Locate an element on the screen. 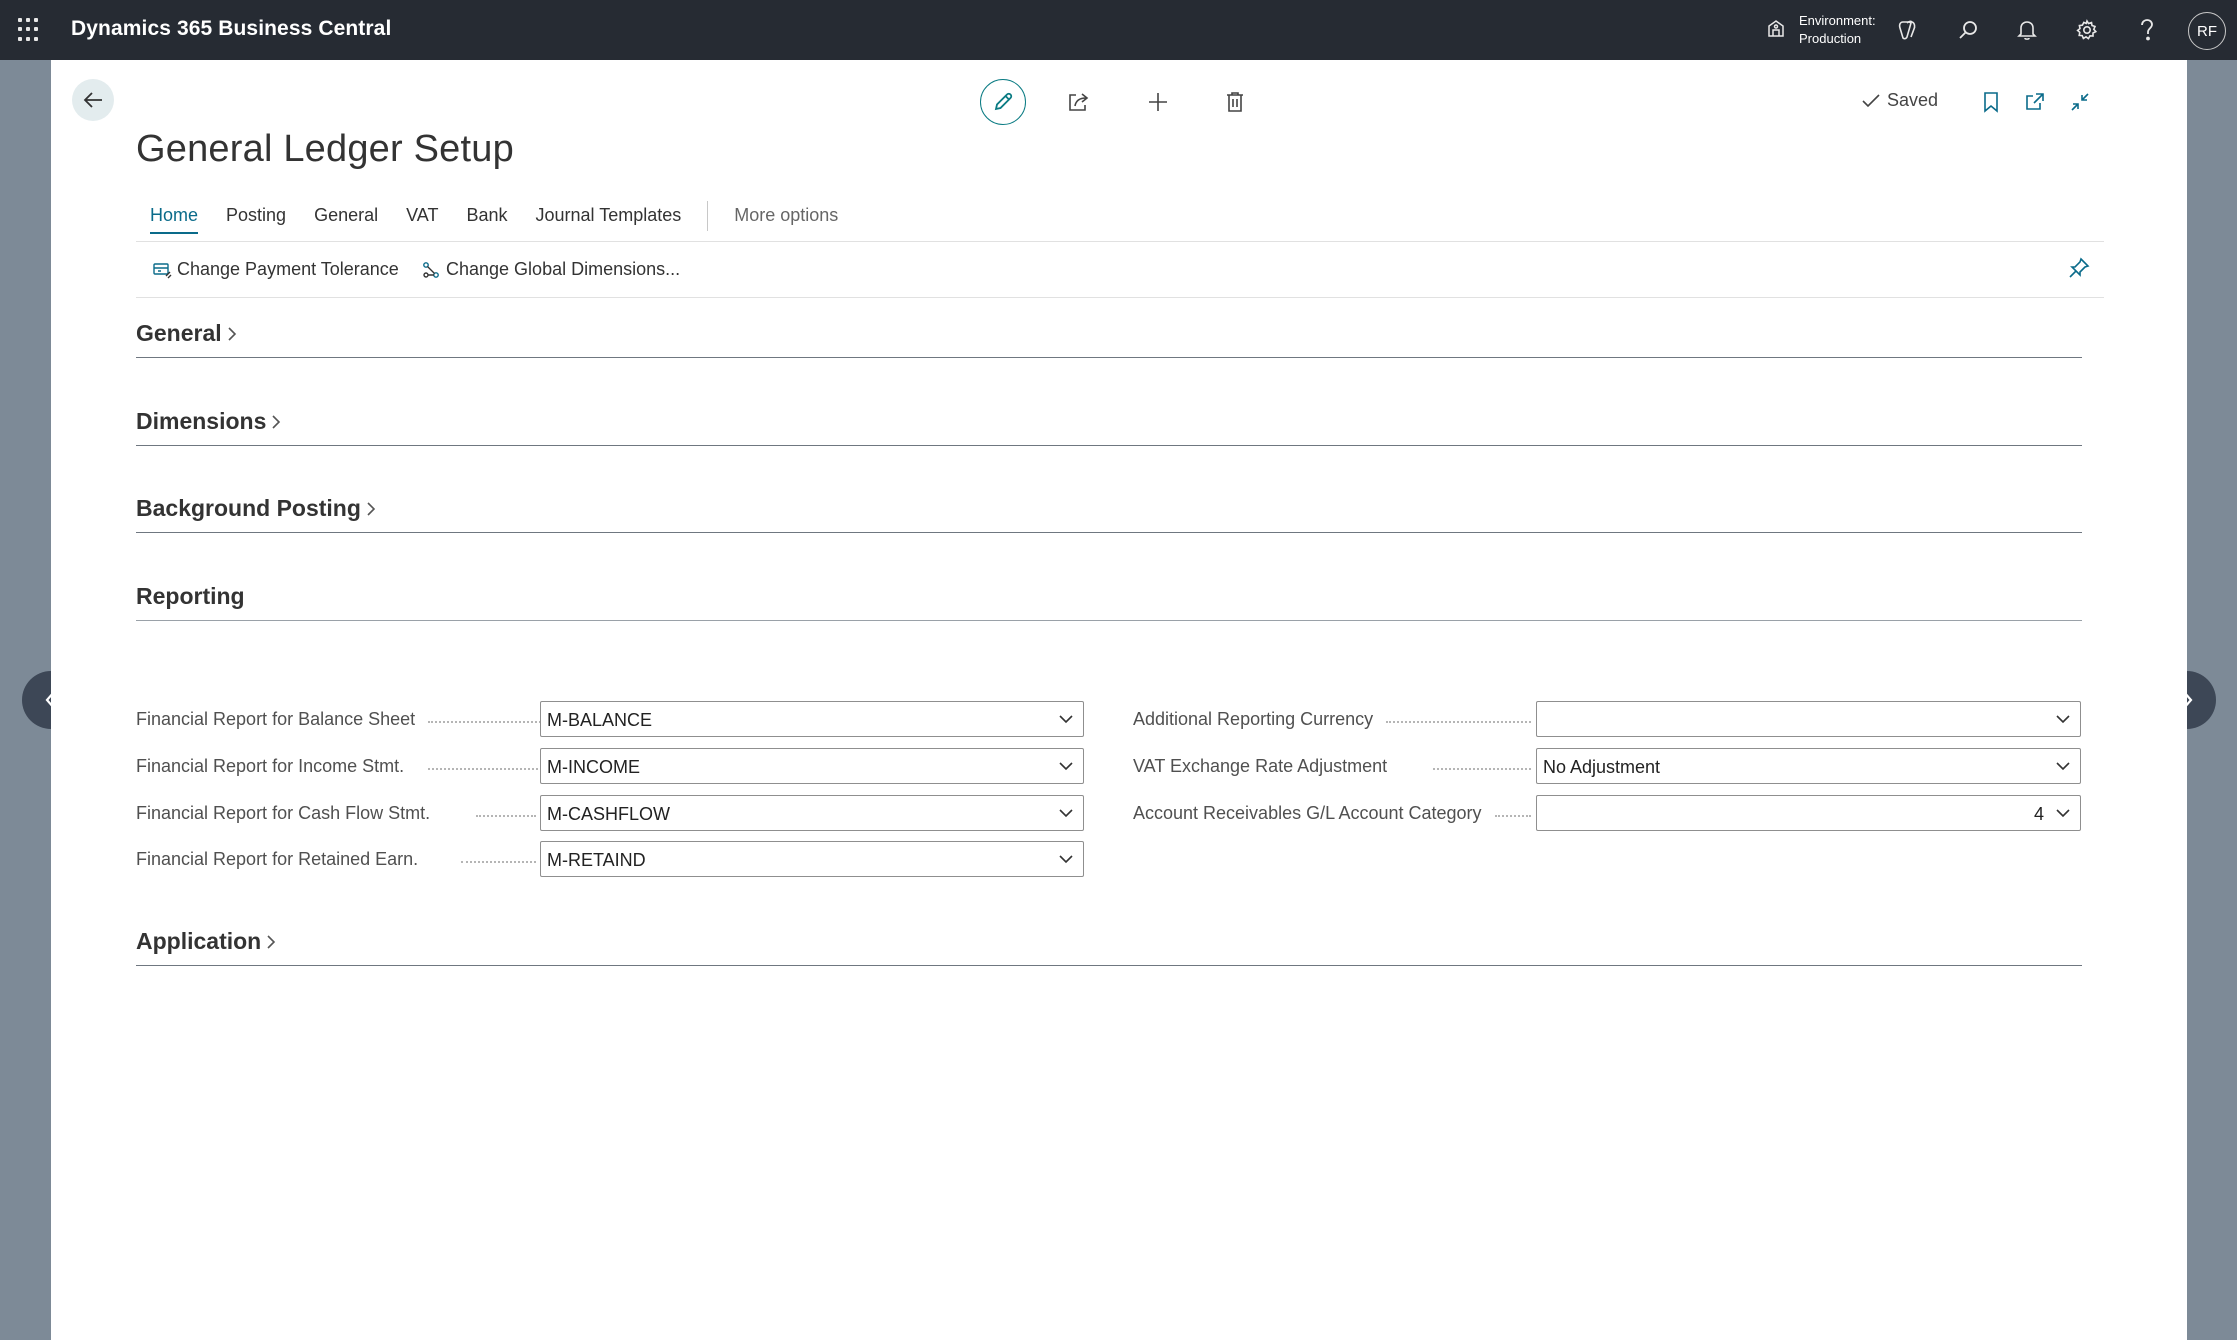 The image size is (2237, 1340). environment-icon is located at coordinates (1776, 30).